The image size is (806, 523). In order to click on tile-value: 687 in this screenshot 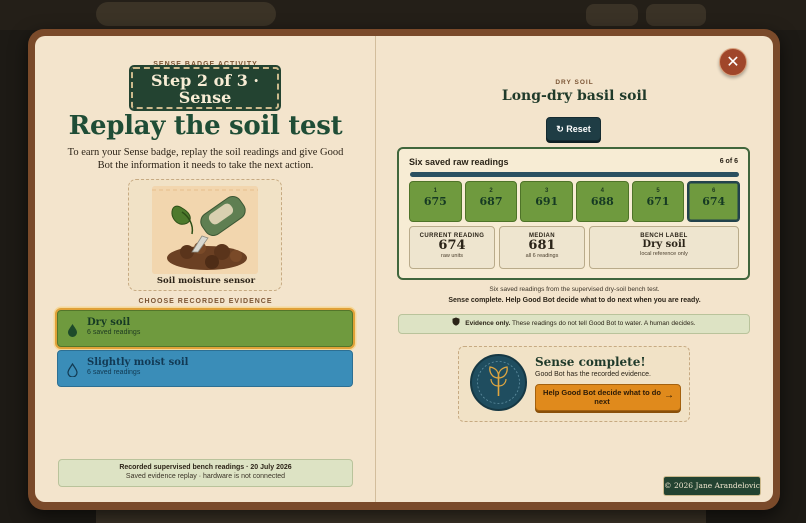, I will do `click(491, 201)`.